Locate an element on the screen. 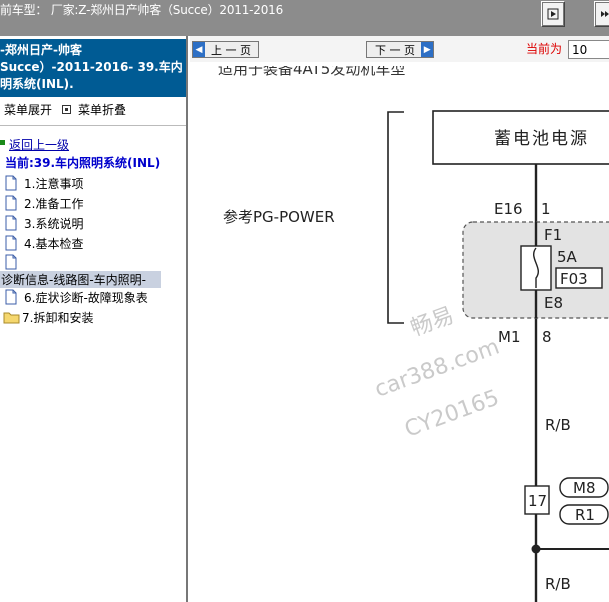 Image resolution: width=609 pixels, height=602 pixels. fuse-f1: F1 is located at coordinates (553, 235).